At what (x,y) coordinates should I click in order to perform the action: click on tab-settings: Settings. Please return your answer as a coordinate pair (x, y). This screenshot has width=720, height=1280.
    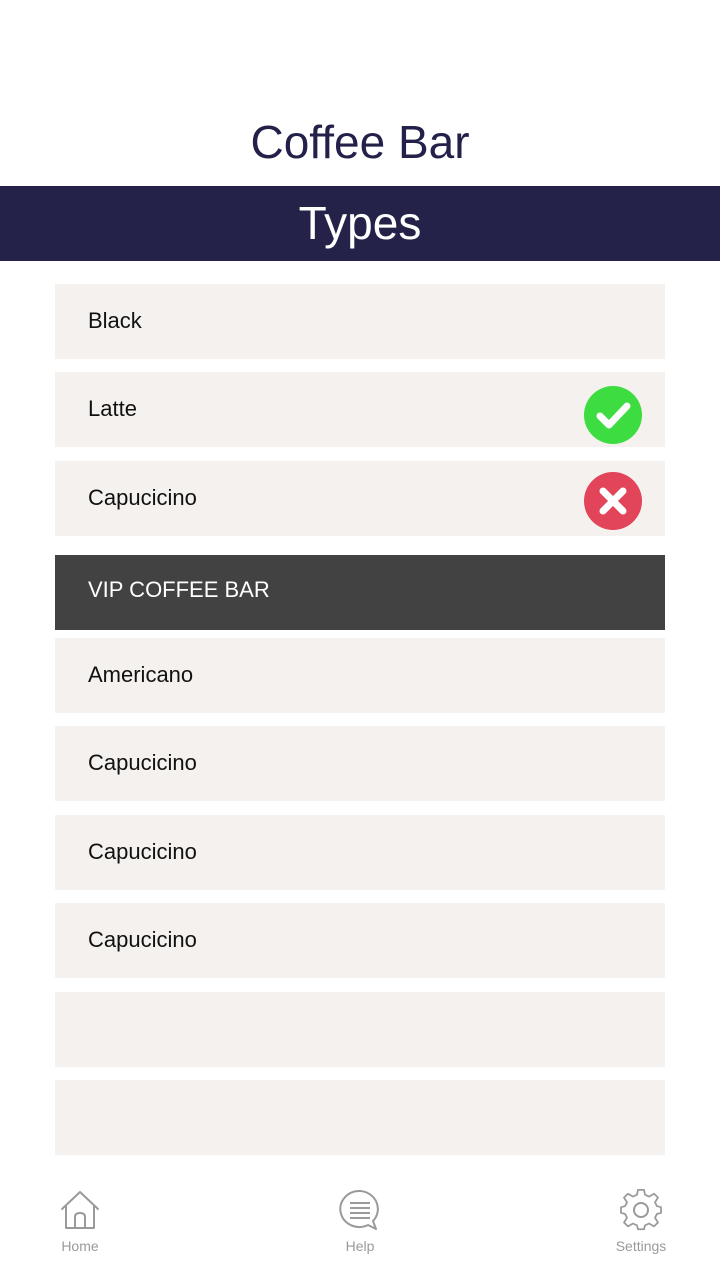
    Looking at the image, I should click on (641, 1221).